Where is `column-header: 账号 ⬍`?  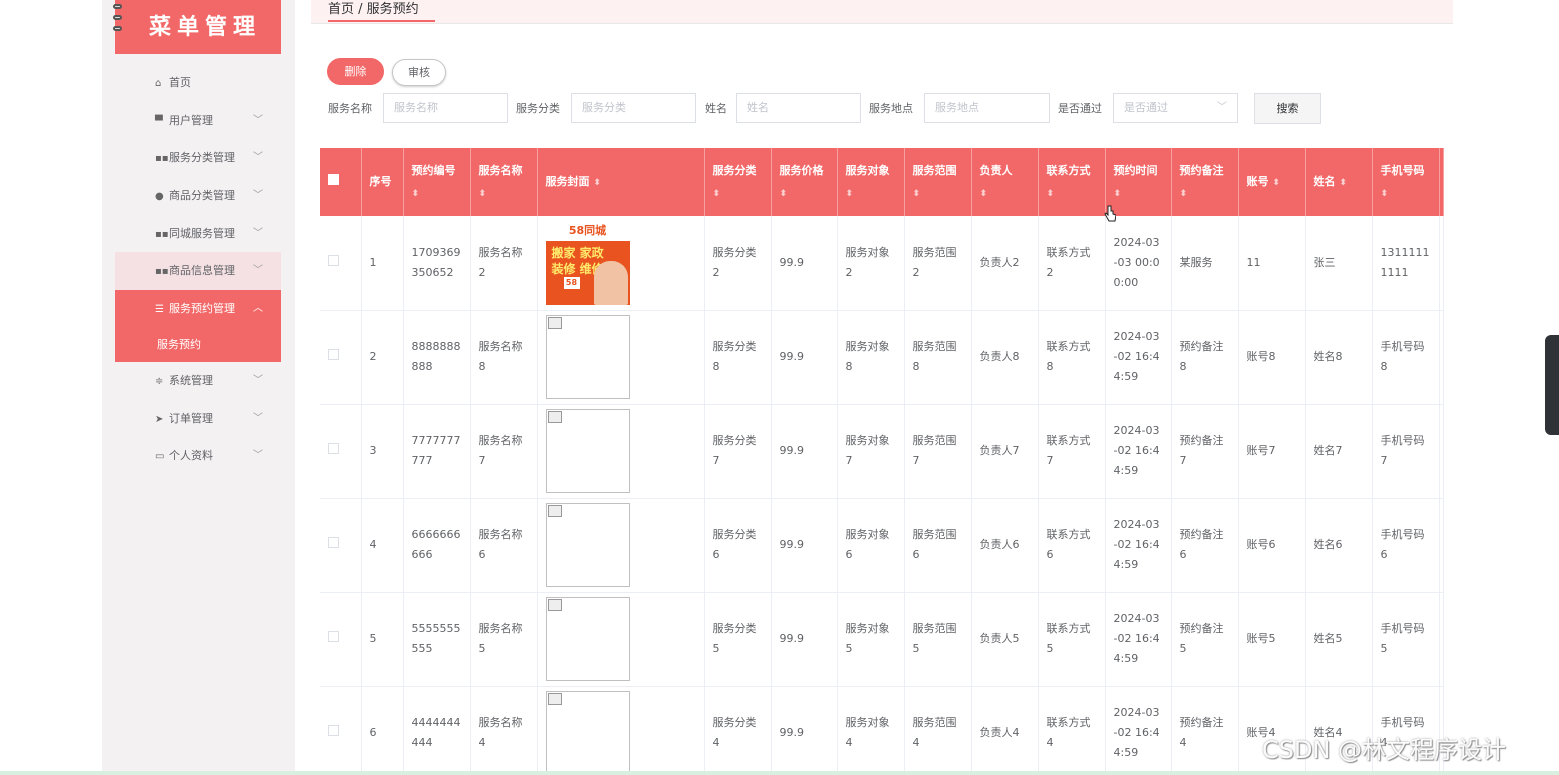 column-header: 账号 ⬍ is located at coordinates (1272, 182).